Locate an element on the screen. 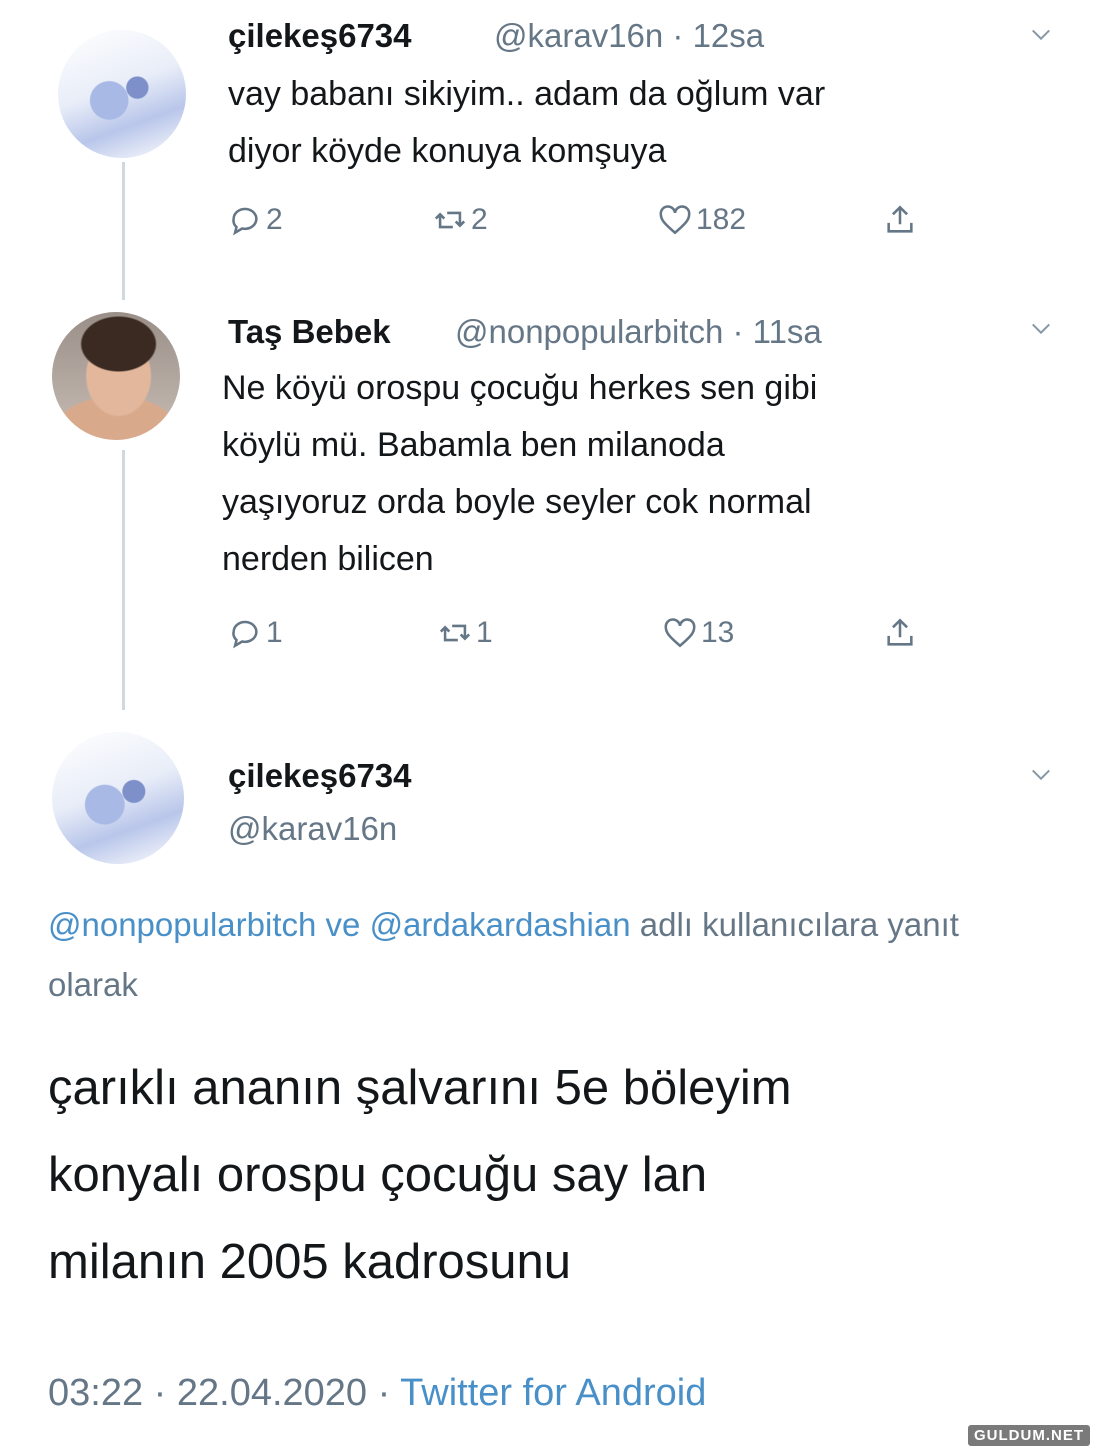  tweet-timestamp: 03:22 · 22.04.2020 · is located at coordinates (219, 1393).